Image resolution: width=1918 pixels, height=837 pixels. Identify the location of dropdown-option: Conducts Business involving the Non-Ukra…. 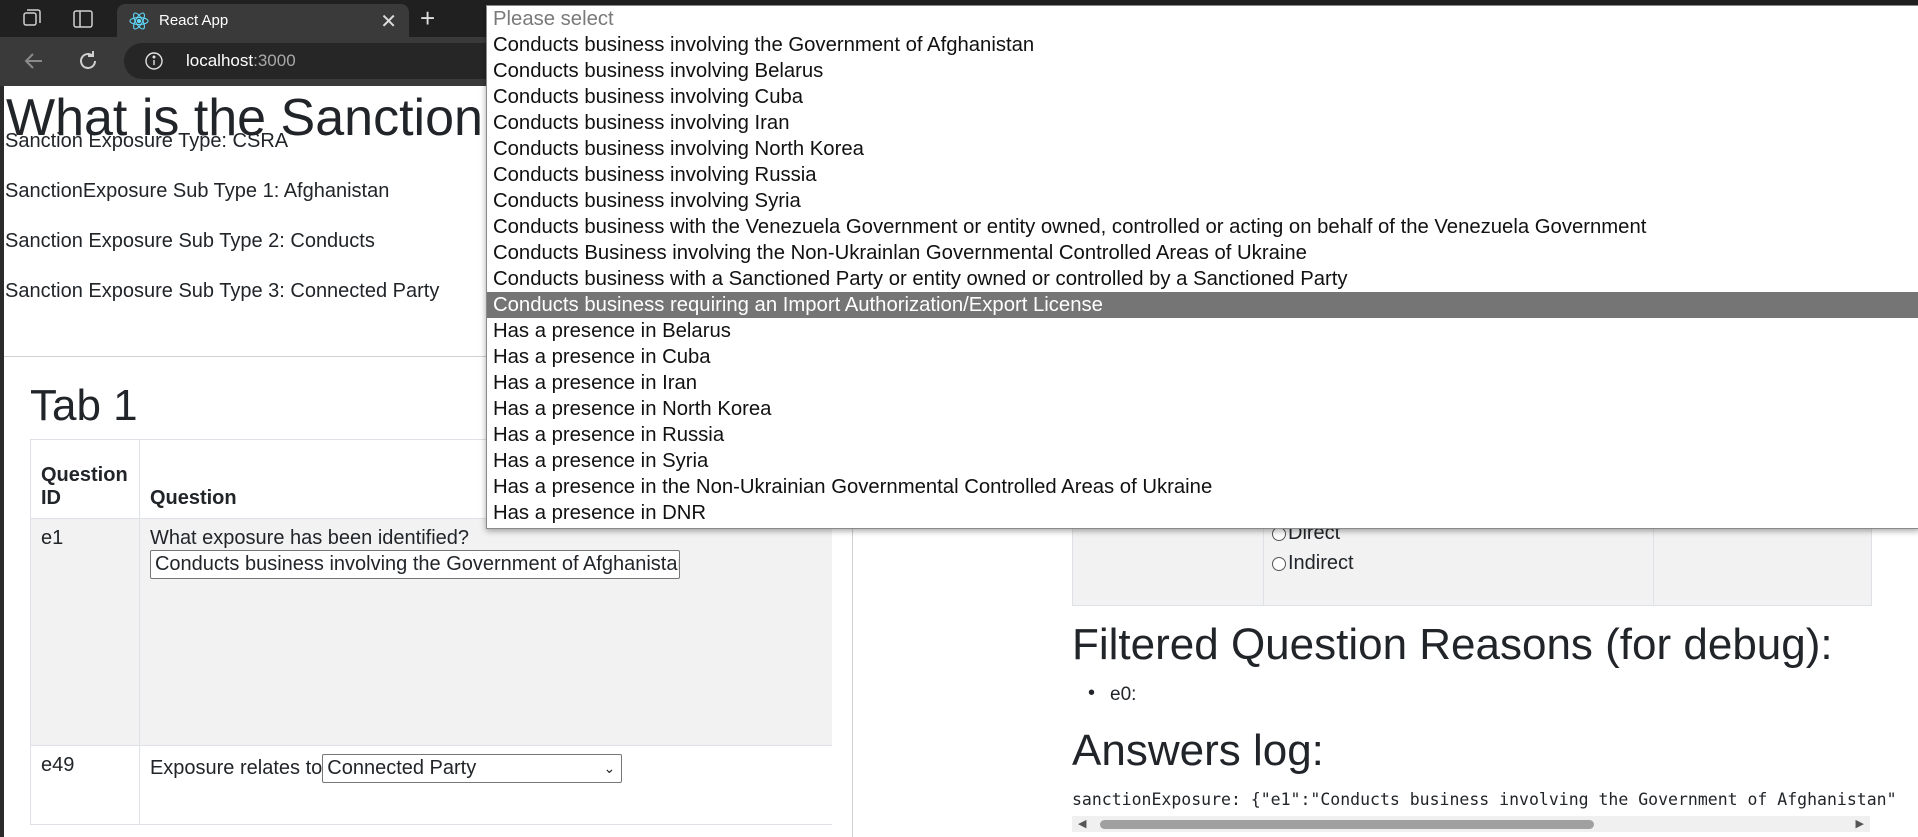
(1202, 253).